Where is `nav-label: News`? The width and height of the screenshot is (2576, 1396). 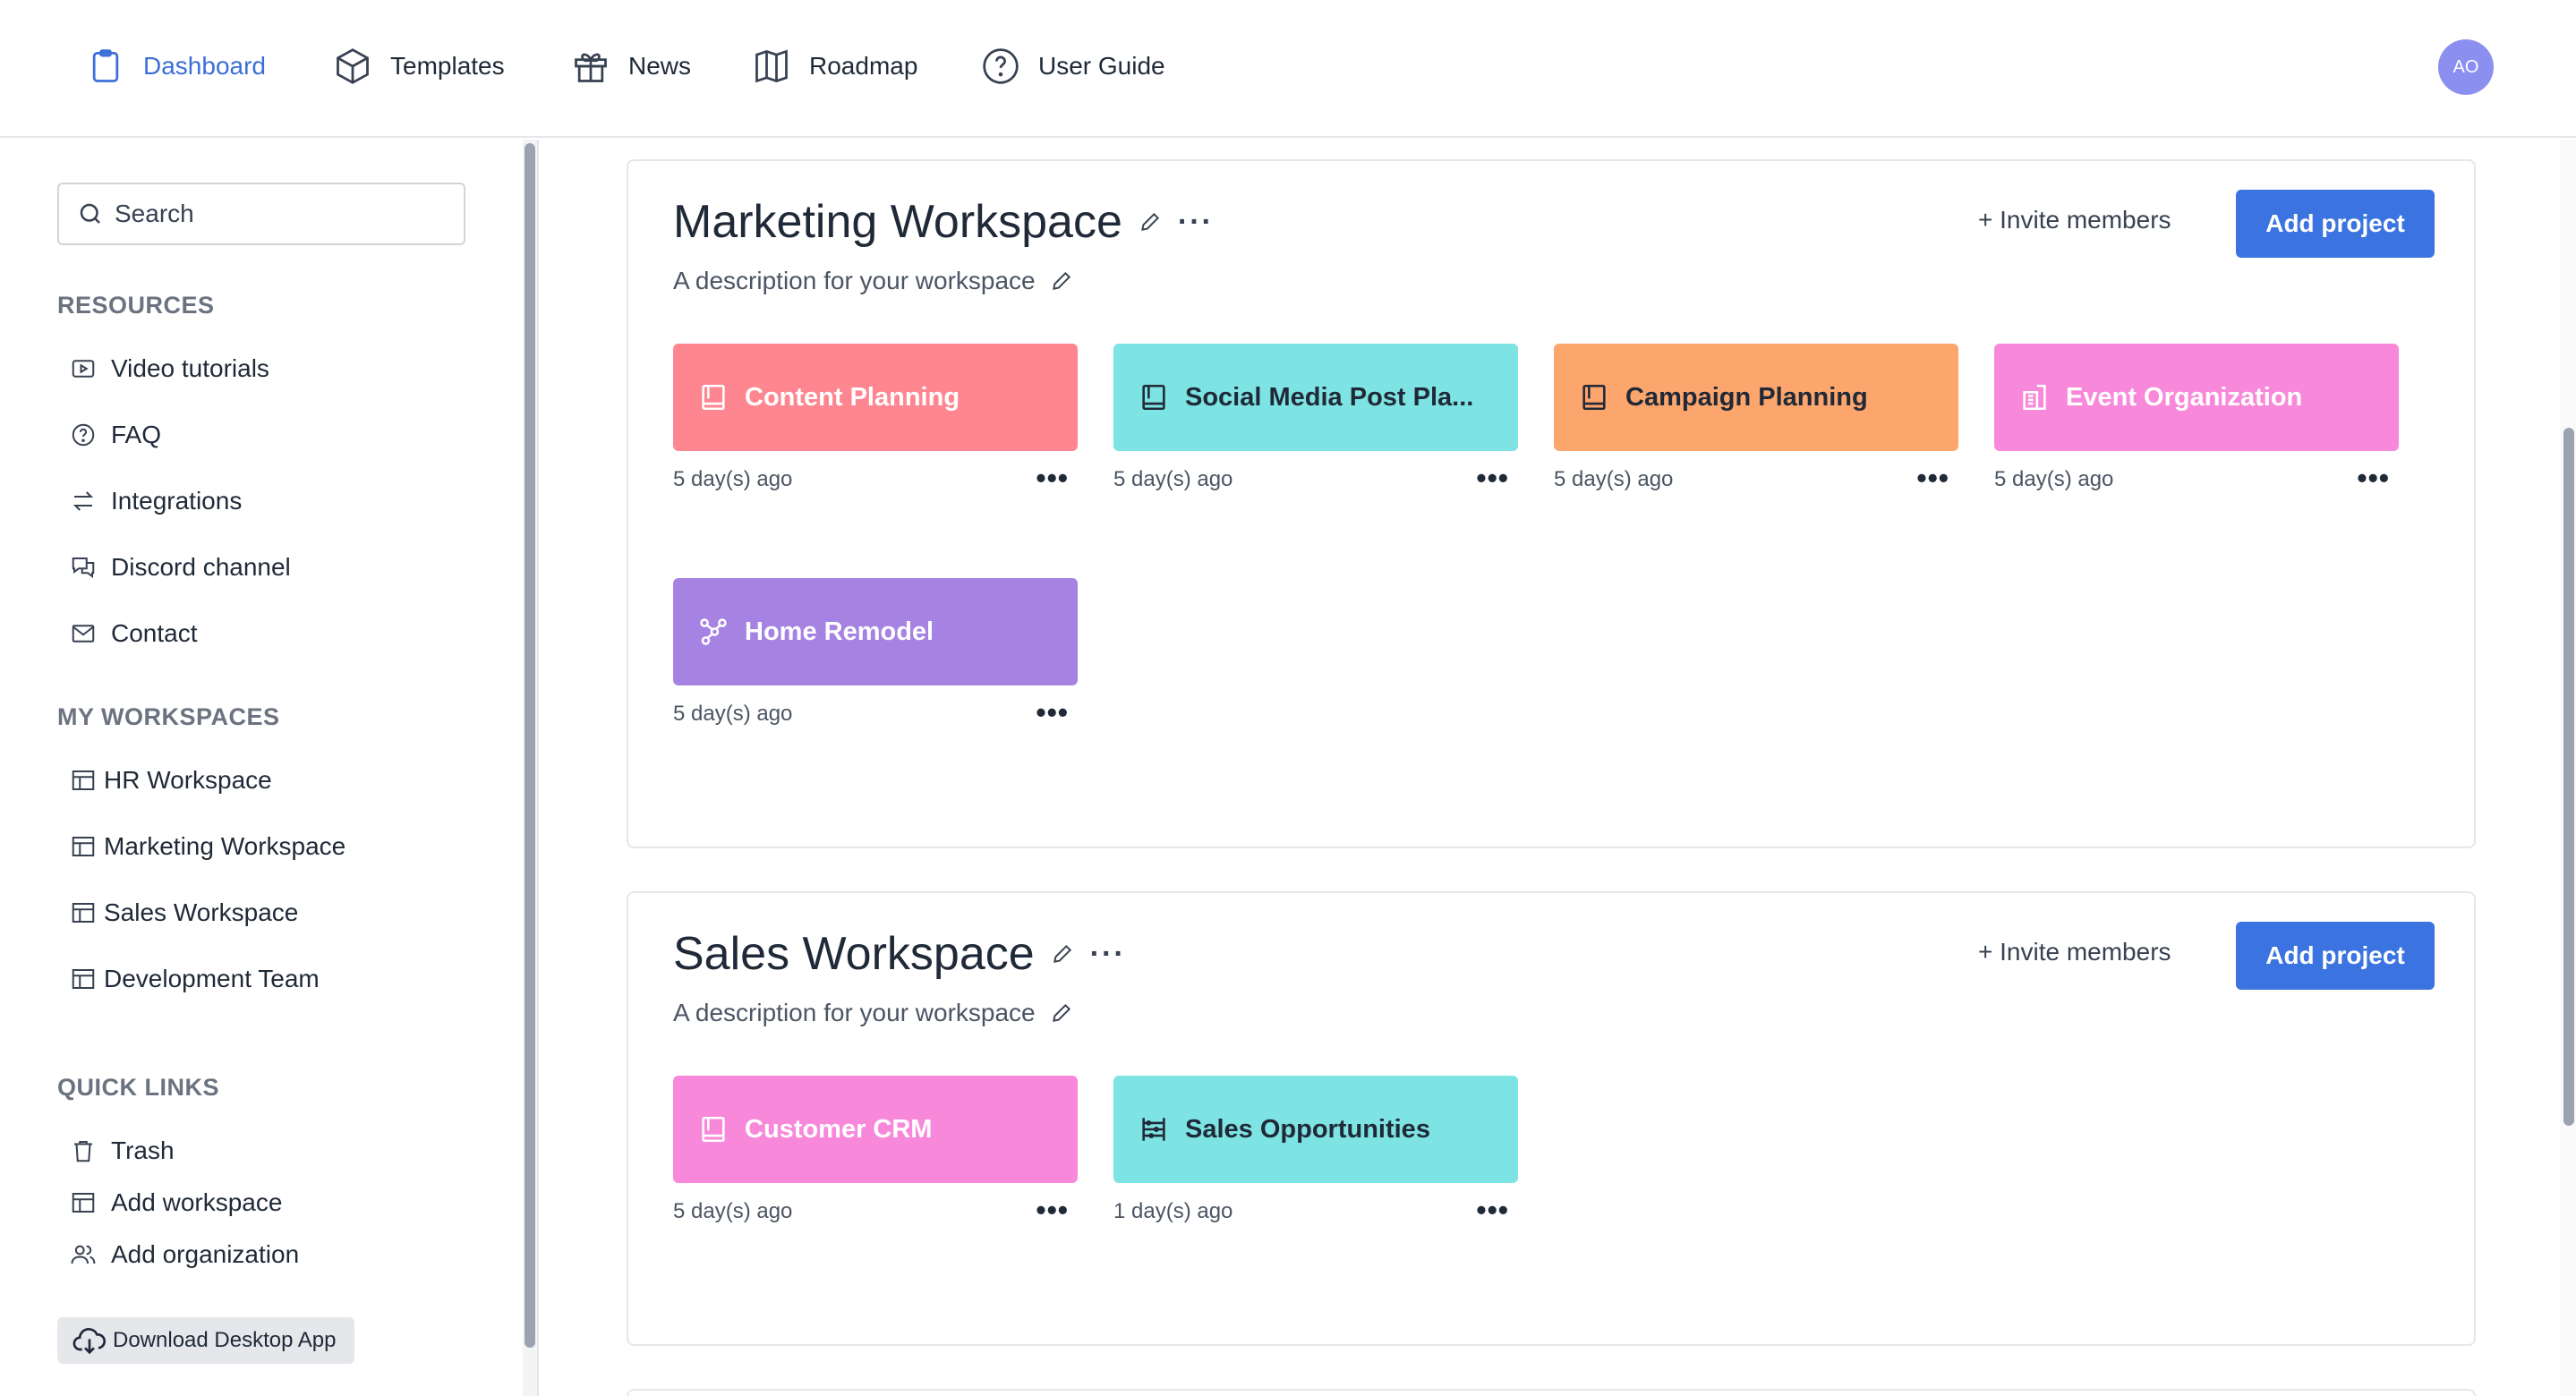 nav-label: News is located at coordinates (660, 66).